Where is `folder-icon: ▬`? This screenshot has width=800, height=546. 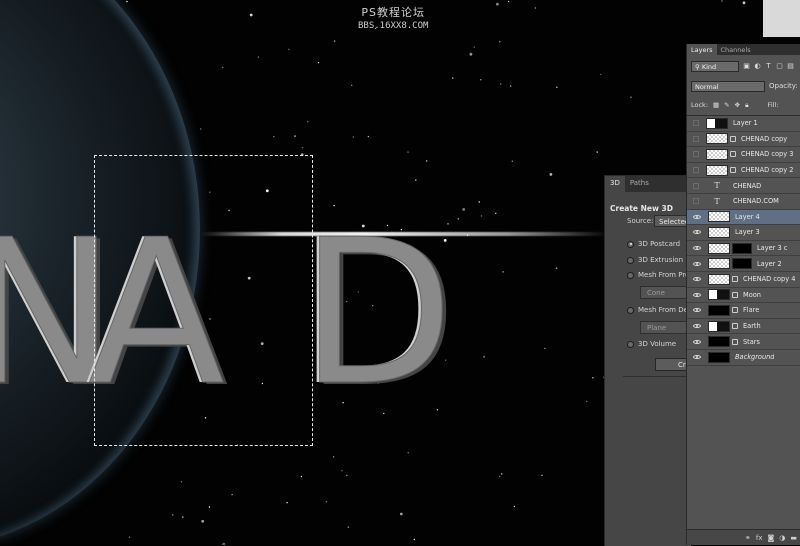 folder-icon: ▬ is located at coordinates (793, 538).